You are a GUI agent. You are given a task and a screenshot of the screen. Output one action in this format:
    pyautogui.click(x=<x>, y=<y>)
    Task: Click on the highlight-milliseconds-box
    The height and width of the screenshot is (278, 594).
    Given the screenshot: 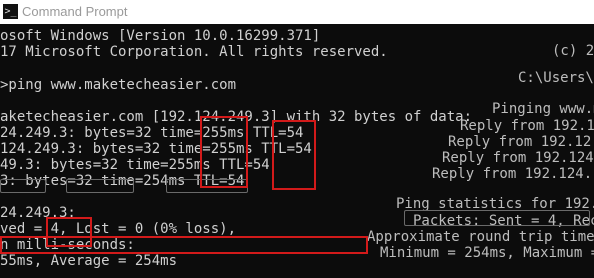 What is the action you would take?
    pyautogui.click(x=184, y=245)
    